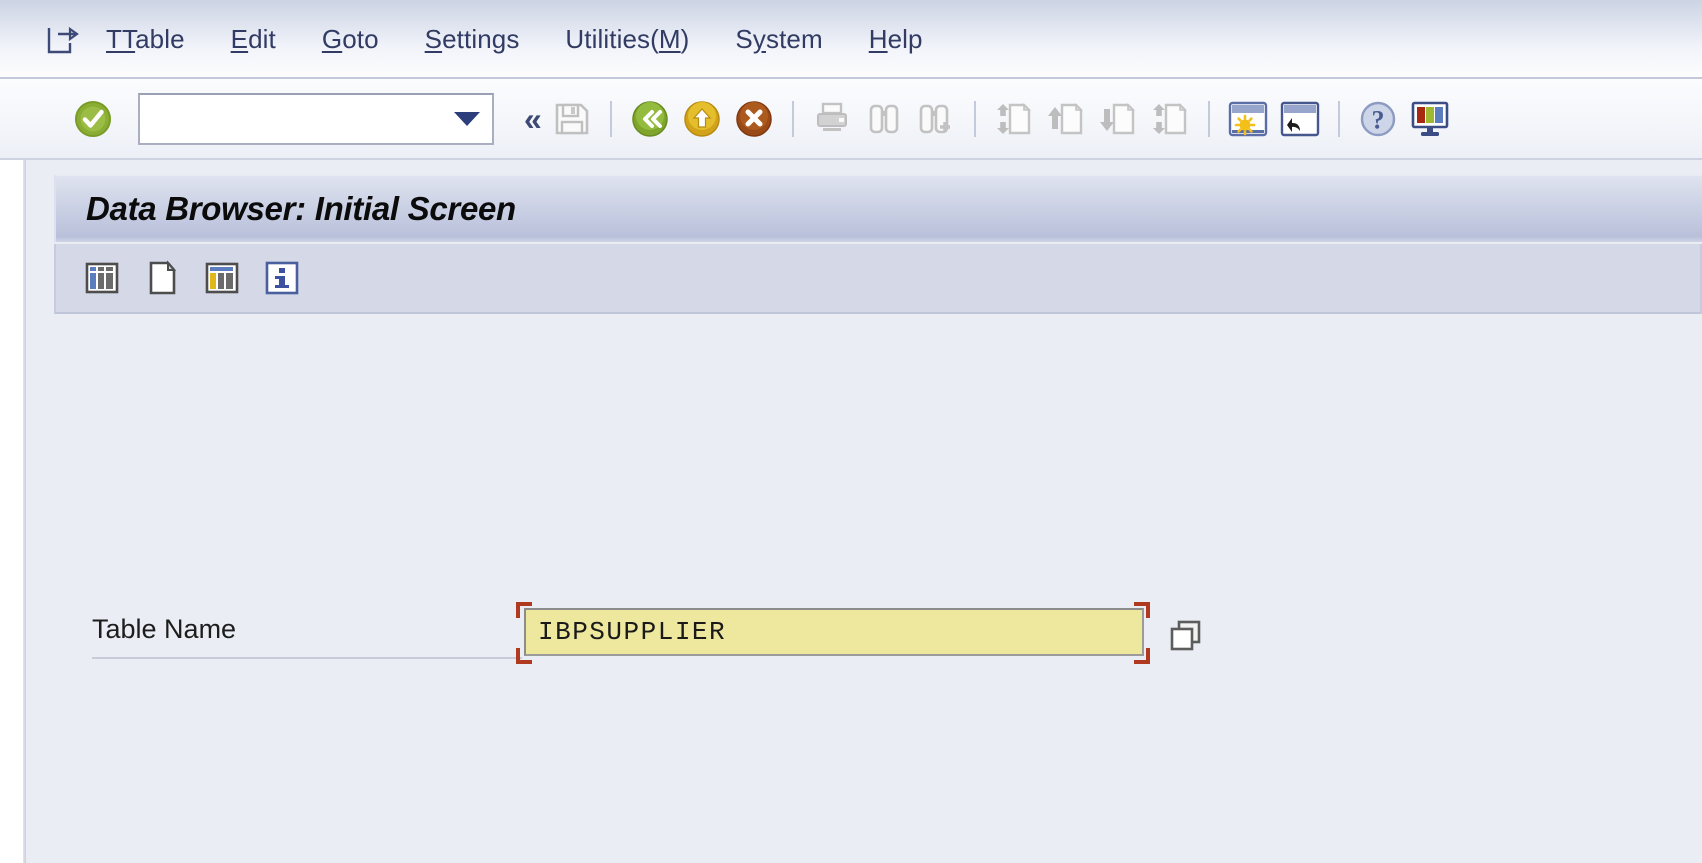 This screenshot has width=1702, height=863. Describe the element at coordinates (93, 119) in the screenshot. I see `enter-check-icon` at that location.